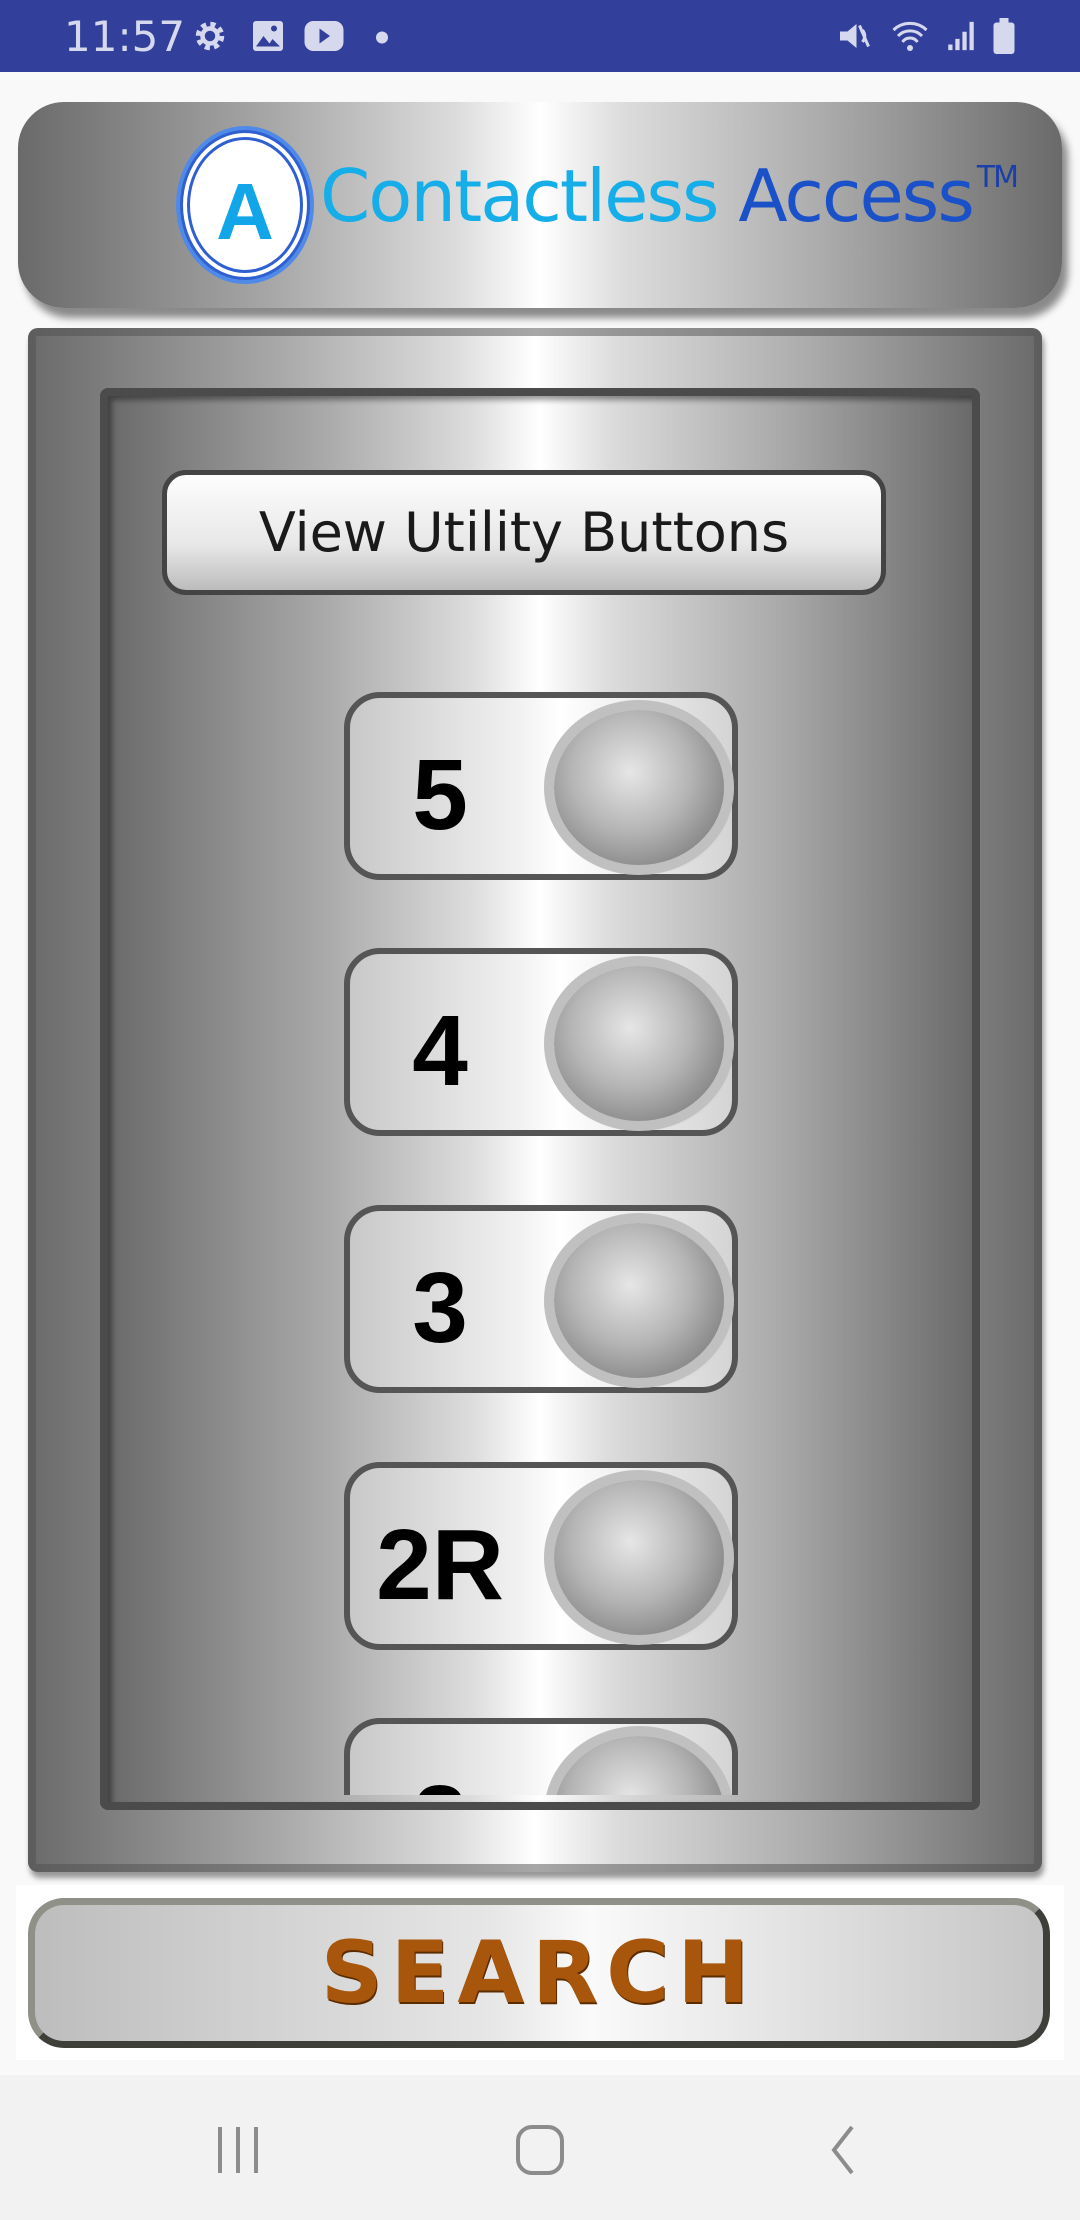 This screenshot has height=2220, width=1080. What do you see at coordinates (440, 1051) in the screenshot?
I see `floor-label: 4` at bounding box center [440, 1051].